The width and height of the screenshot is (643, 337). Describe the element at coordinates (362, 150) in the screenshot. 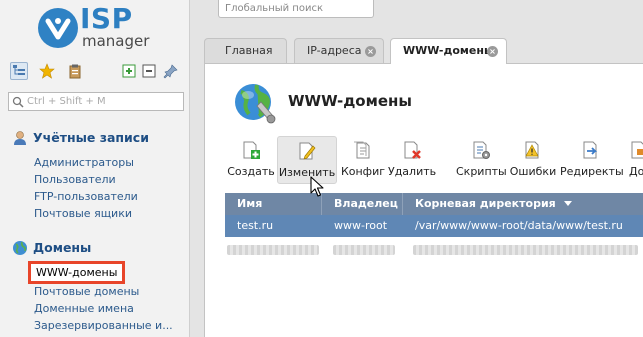

I see `config-icon` at that location.